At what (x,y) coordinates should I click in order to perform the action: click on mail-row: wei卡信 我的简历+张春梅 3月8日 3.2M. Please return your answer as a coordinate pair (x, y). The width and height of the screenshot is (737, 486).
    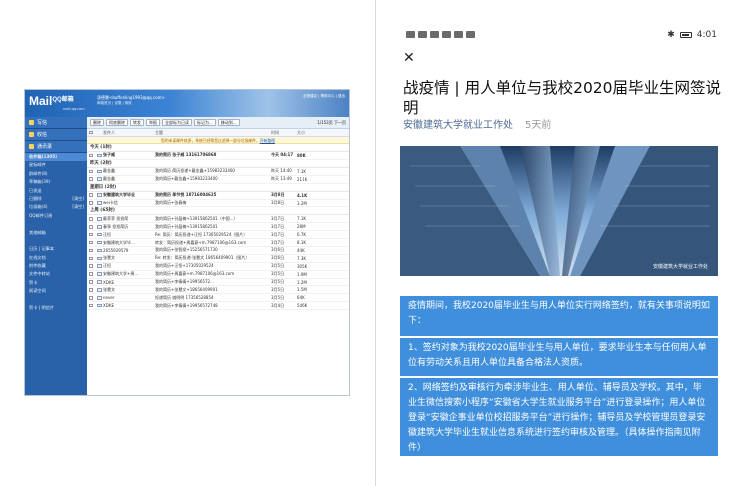
    Looking at the image, I should click on (218, 204).